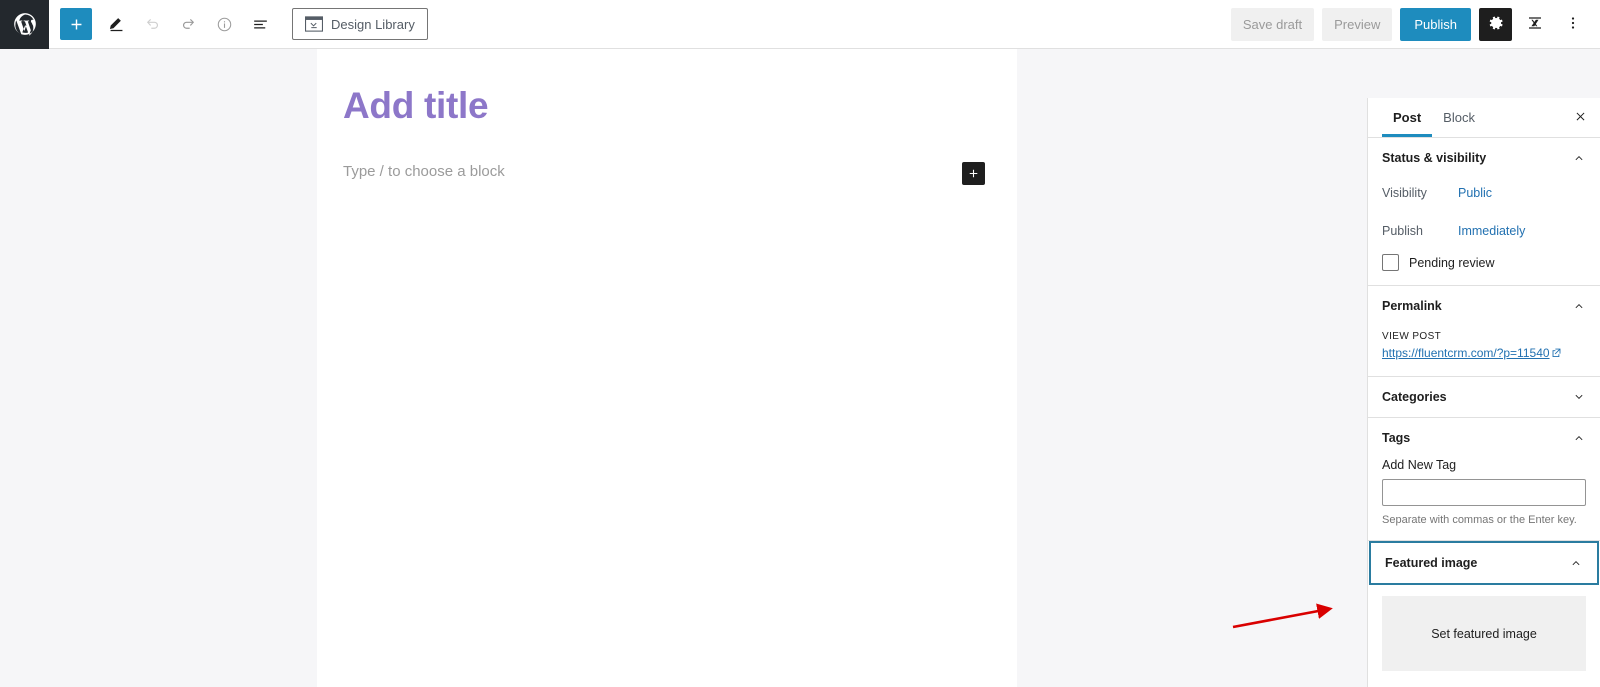  Describe the element at coordinates (1412, 336) in the screenshot. I see `view-post-label: VIEW POST` at that location.